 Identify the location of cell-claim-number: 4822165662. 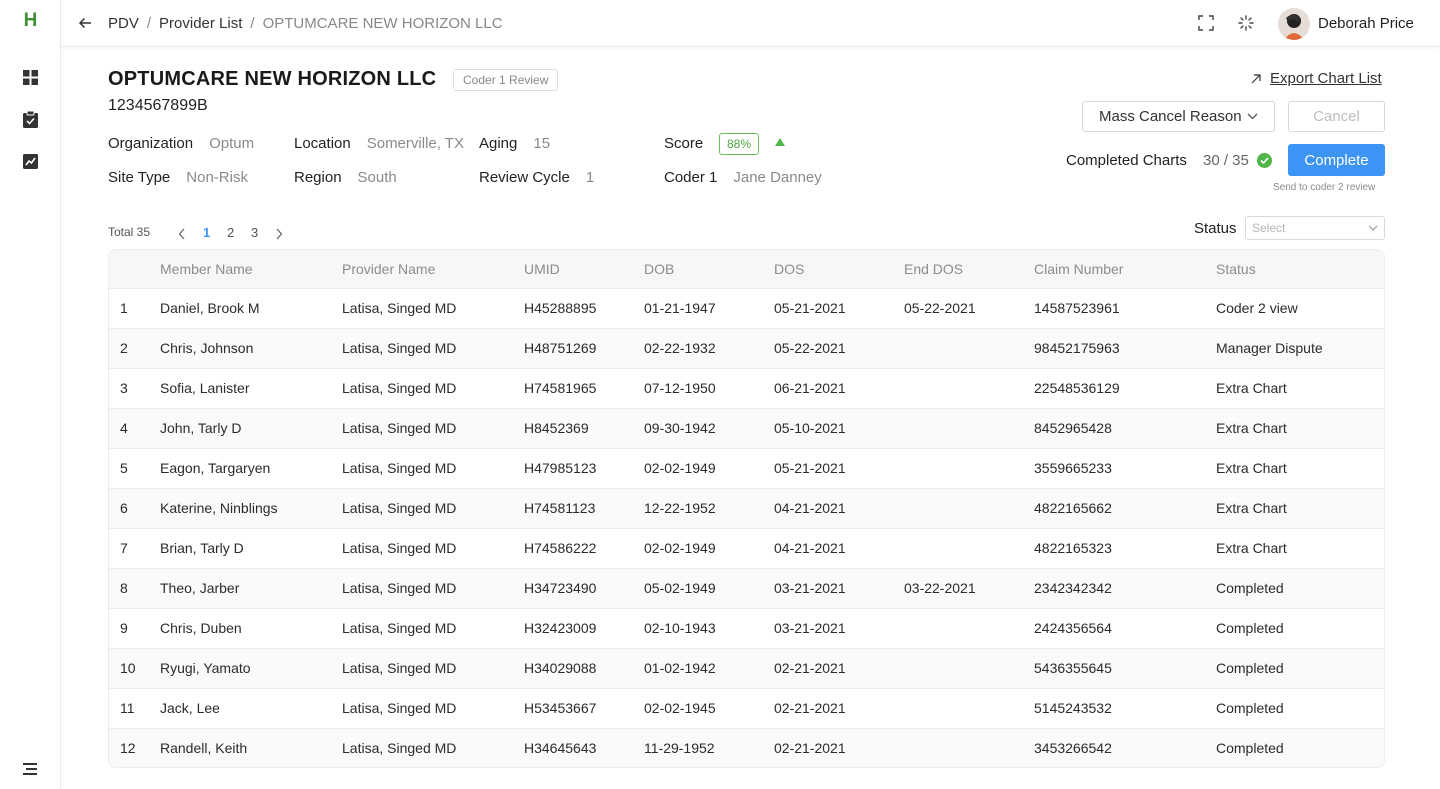
(1073, 508).